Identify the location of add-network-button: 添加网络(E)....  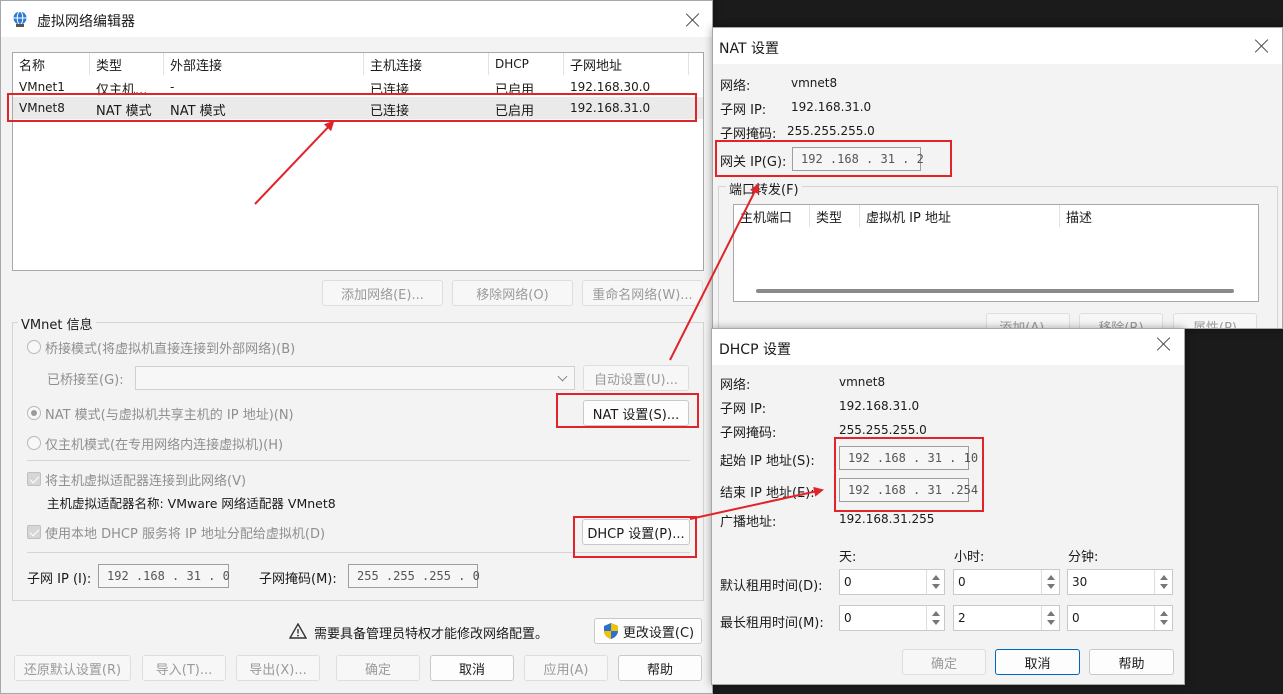
(382, 293).